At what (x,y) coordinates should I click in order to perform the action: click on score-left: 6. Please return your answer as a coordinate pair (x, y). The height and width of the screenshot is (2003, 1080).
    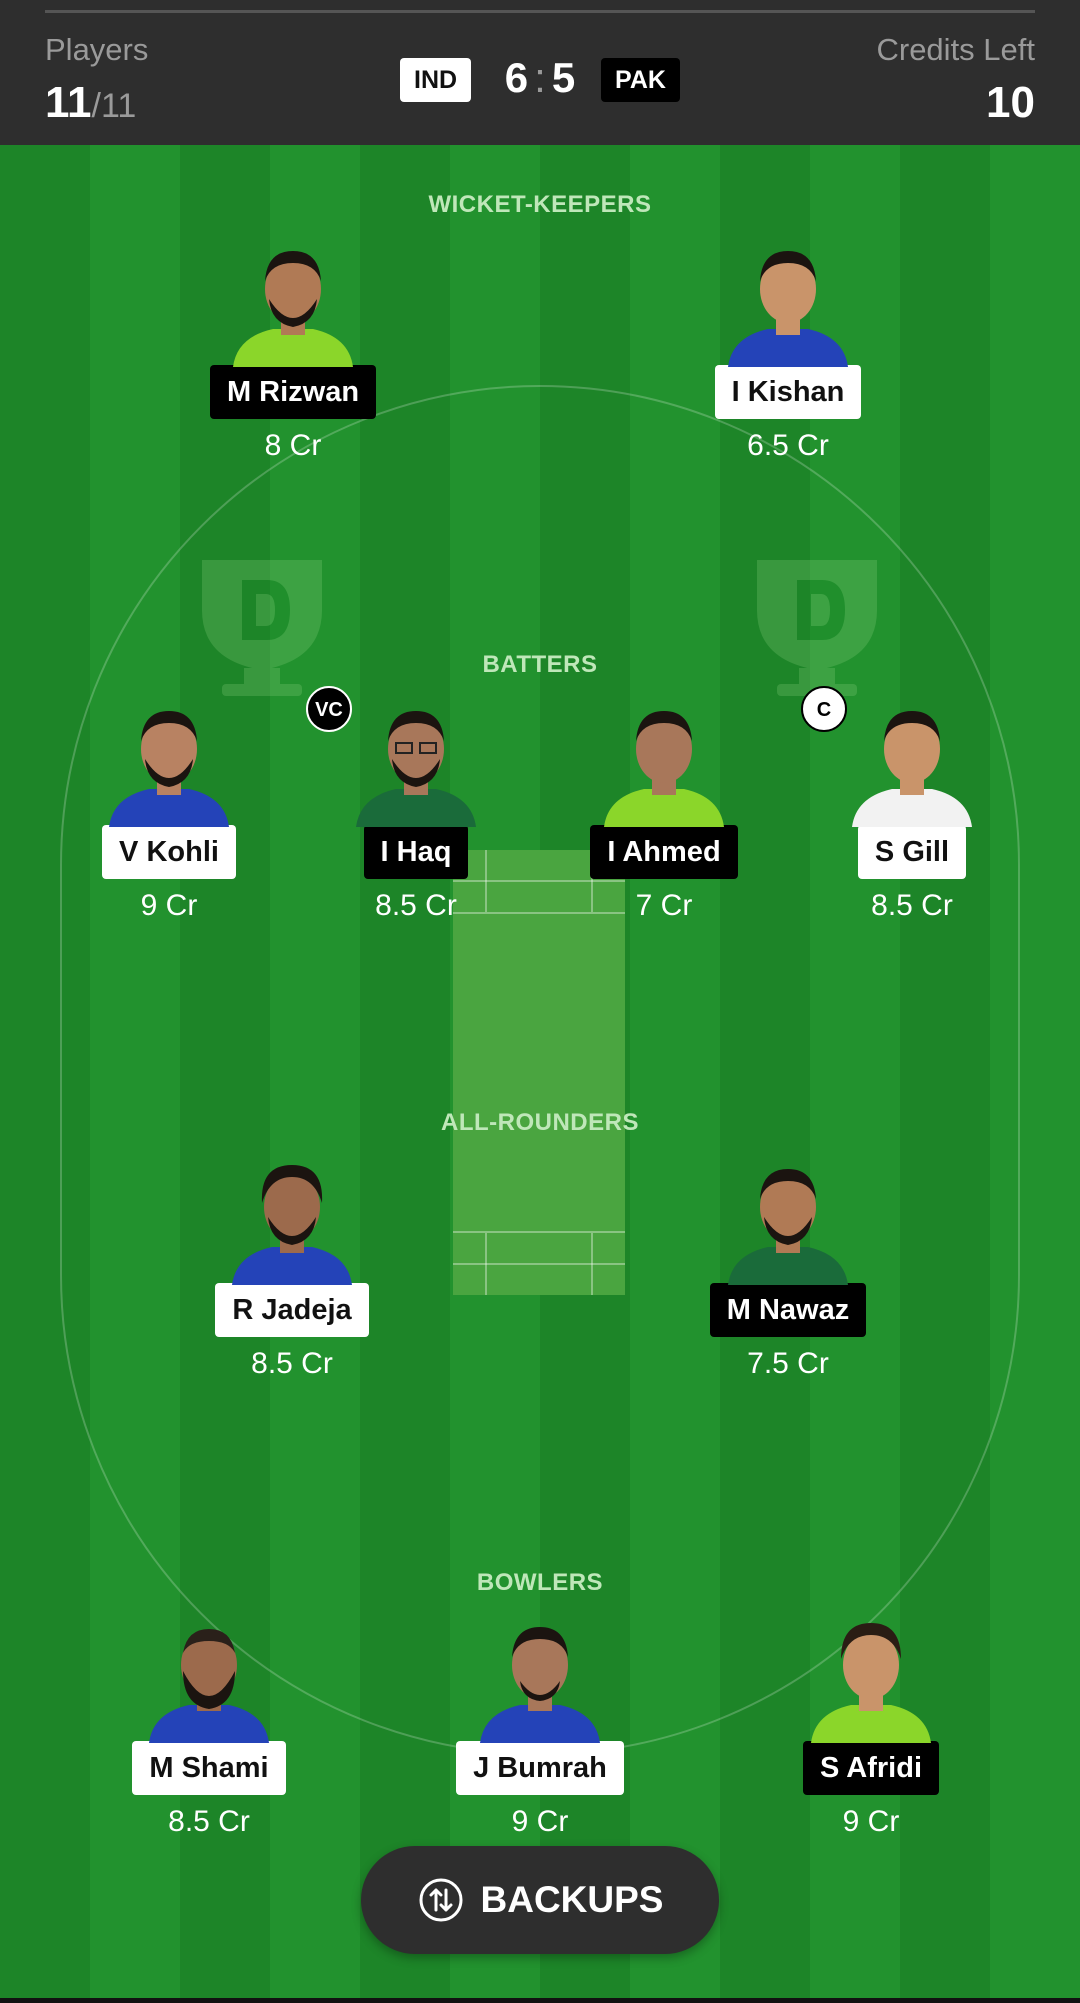
    Looking at the image, I should click on (516, 77).